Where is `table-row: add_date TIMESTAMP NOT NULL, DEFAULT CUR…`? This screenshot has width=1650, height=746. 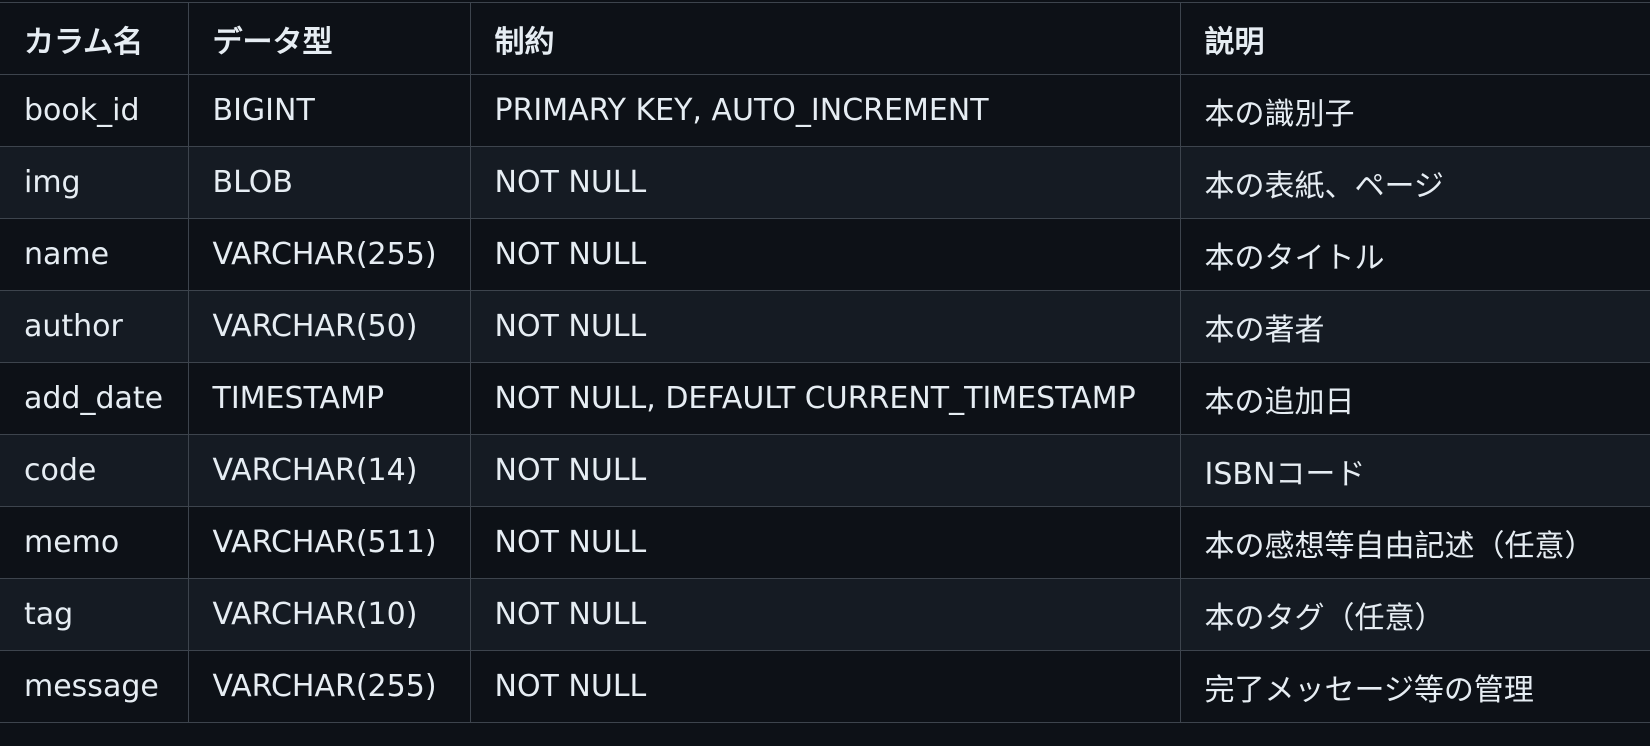
table-row: add_date TIMESTAMP NOT NULL, DEFAULT CUR… is located at coordinates (825, 398).